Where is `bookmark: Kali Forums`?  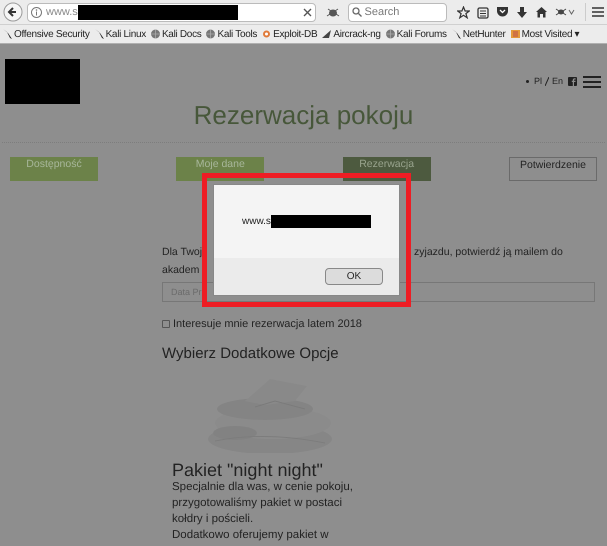 bookmark: Kali Forums is located at coordinates (415, 34).